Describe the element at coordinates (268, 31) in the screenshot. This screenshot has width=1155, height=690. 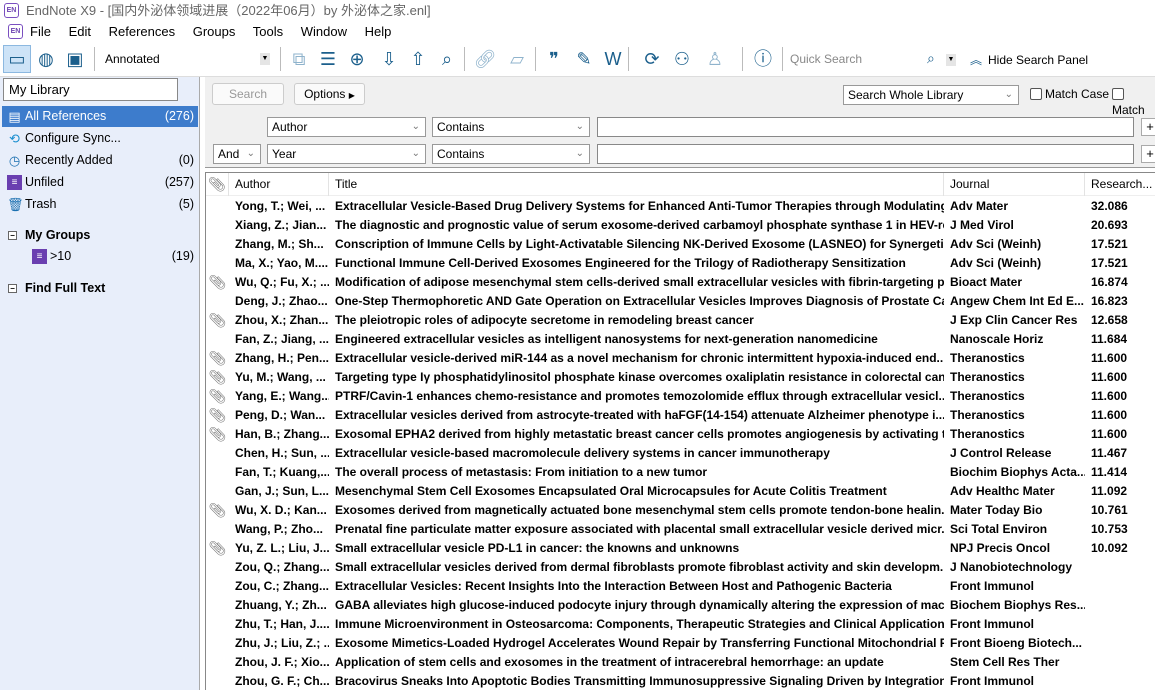
I see `menu-tools: Tools` at that location.